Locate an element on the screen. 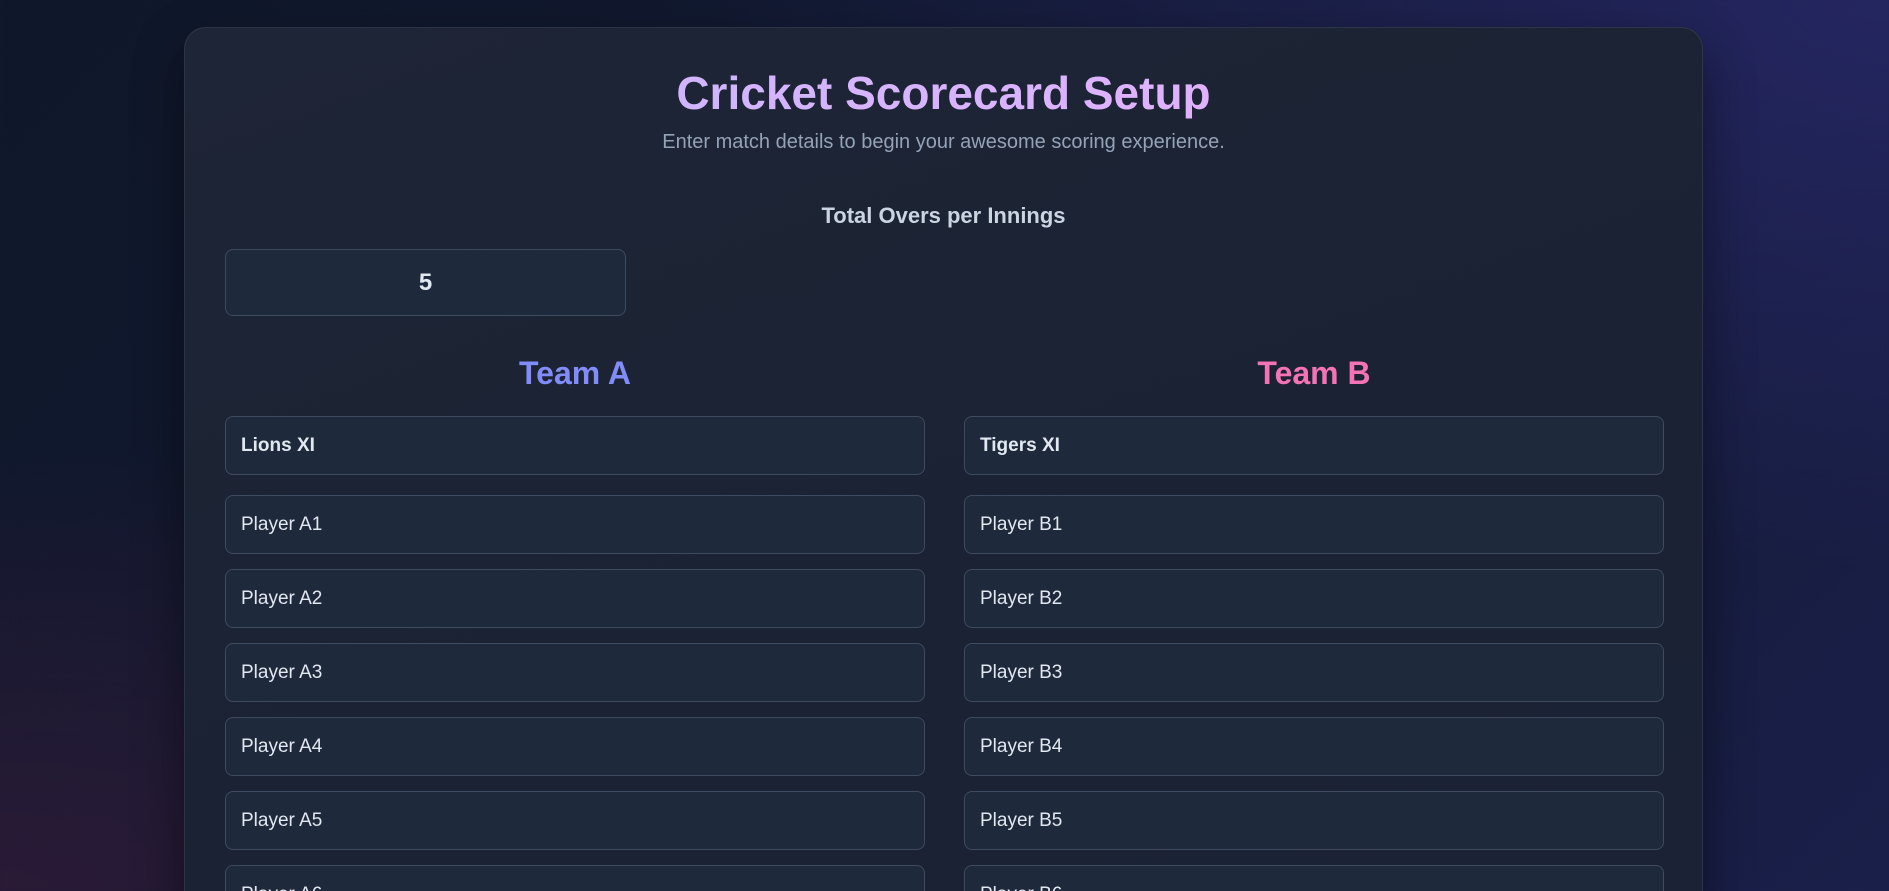  team-b-heading: Team B is located at coordinates (1314, 373).